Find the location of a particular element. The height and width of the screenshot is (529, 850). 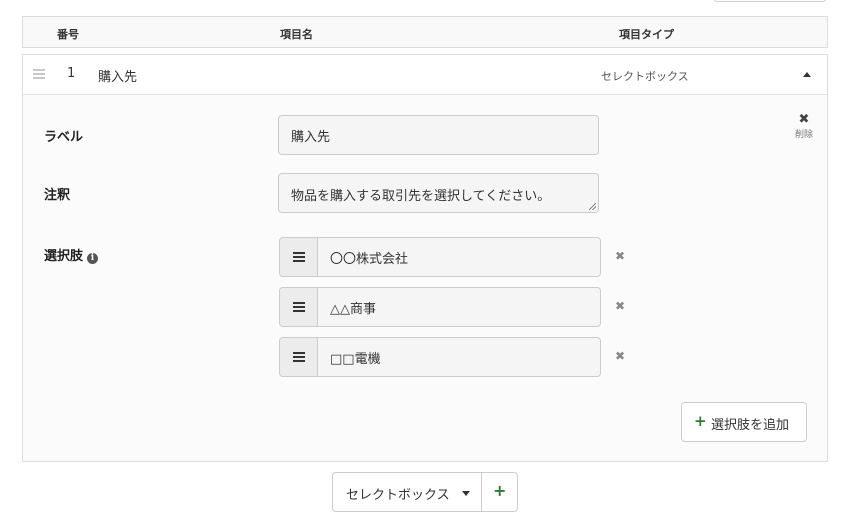

resize-grip-icon is located at coordinates (592, 206).